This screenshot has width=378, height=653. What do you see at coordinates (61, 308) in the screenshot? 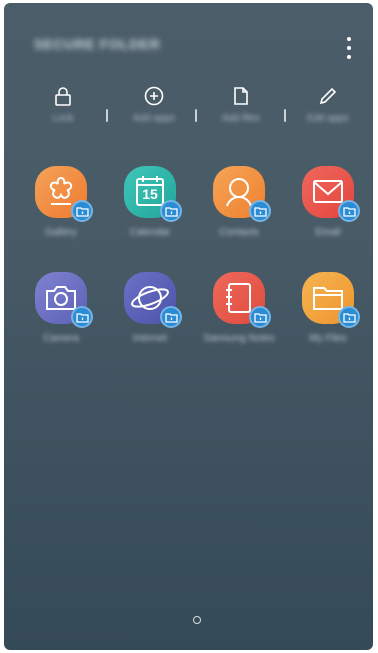
I see `app-camera: Camera` at bounding box center [61, 308].